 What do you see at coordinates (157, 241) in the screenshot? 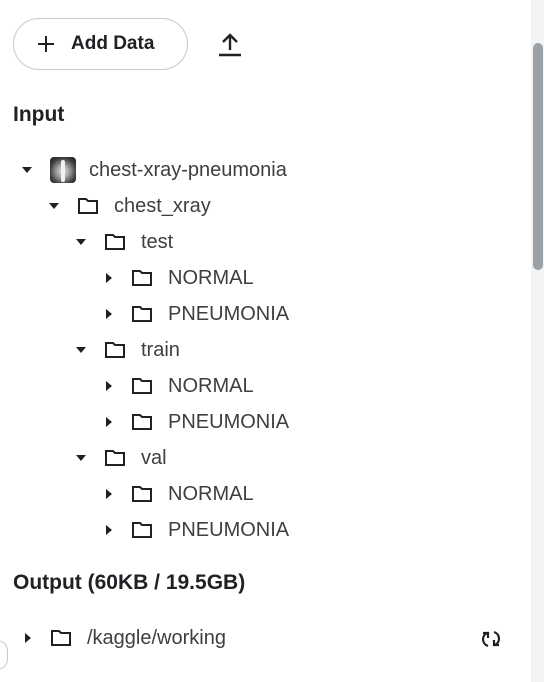
I see `folder-label: test` at bounding box center [157, 241].